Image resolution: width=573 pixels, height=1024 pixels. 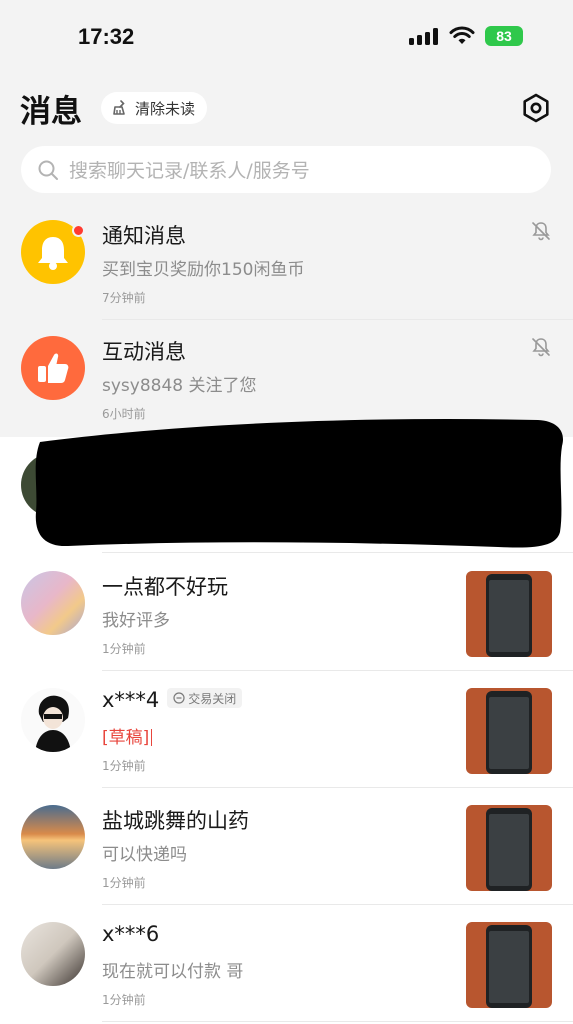 I want to click on conversation-name-text: x***4, so click(x=131, y=700).